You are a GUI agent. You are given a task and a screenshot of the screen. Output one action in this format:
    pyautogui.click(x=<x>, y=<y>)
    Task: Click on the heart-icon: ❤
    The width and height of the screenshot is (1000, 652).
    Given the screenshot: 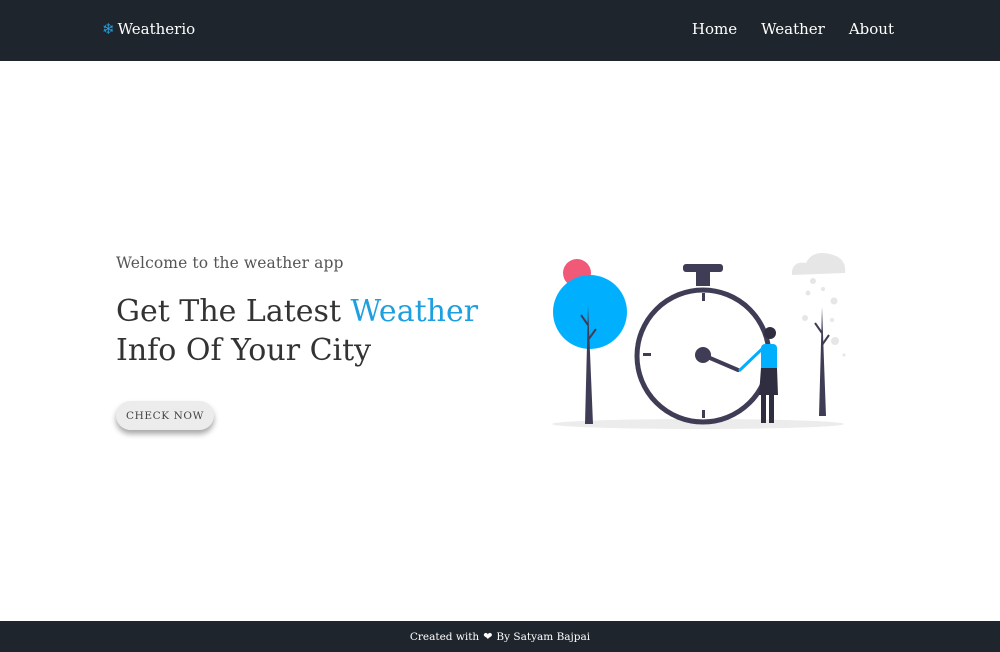 What is the action you would take?
    pyautogui.click(x=488, y=636)
    